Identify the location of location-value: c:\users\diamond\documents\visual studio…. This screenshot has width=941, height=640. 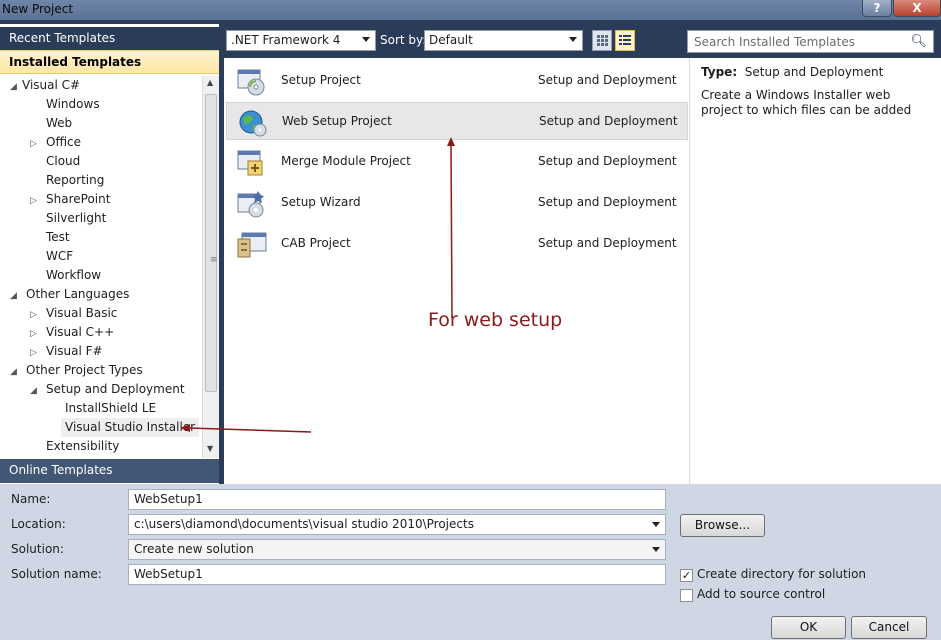
(304, 524).